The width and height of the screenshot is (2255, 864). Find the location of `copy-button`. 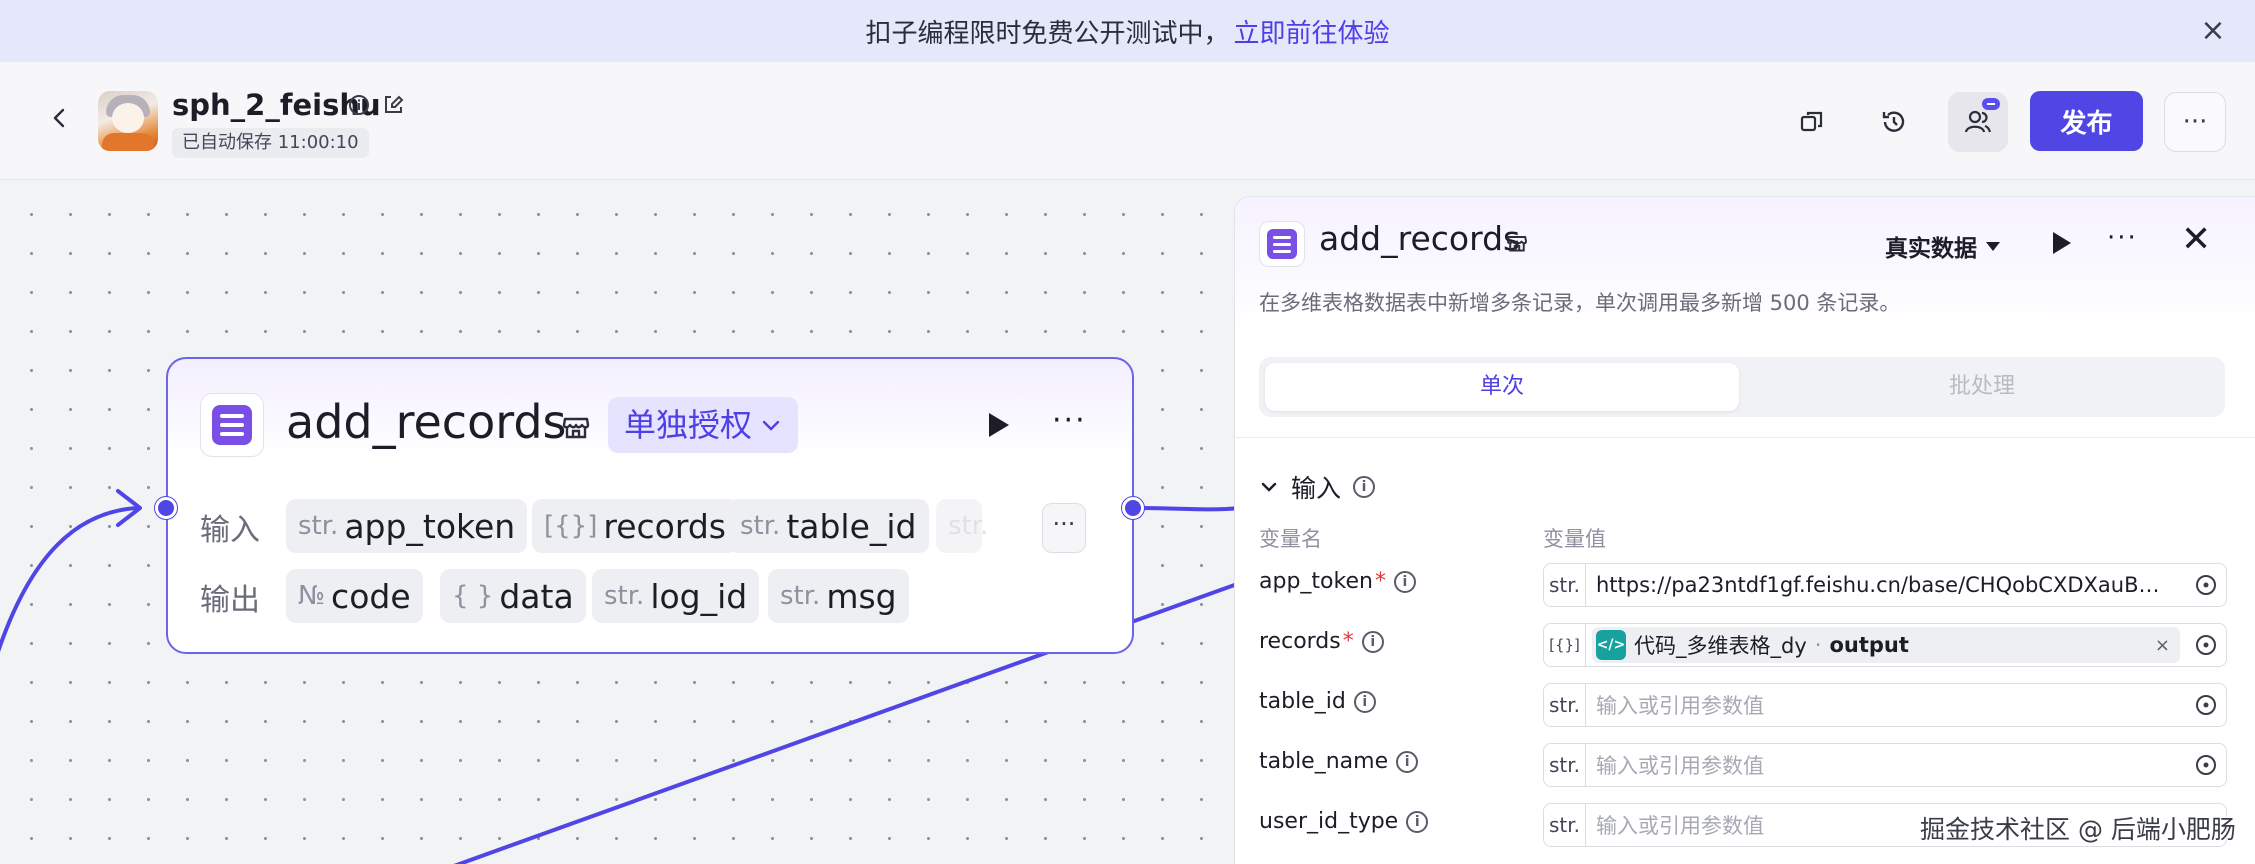

copy-button is located at coordinates (1812, 122).